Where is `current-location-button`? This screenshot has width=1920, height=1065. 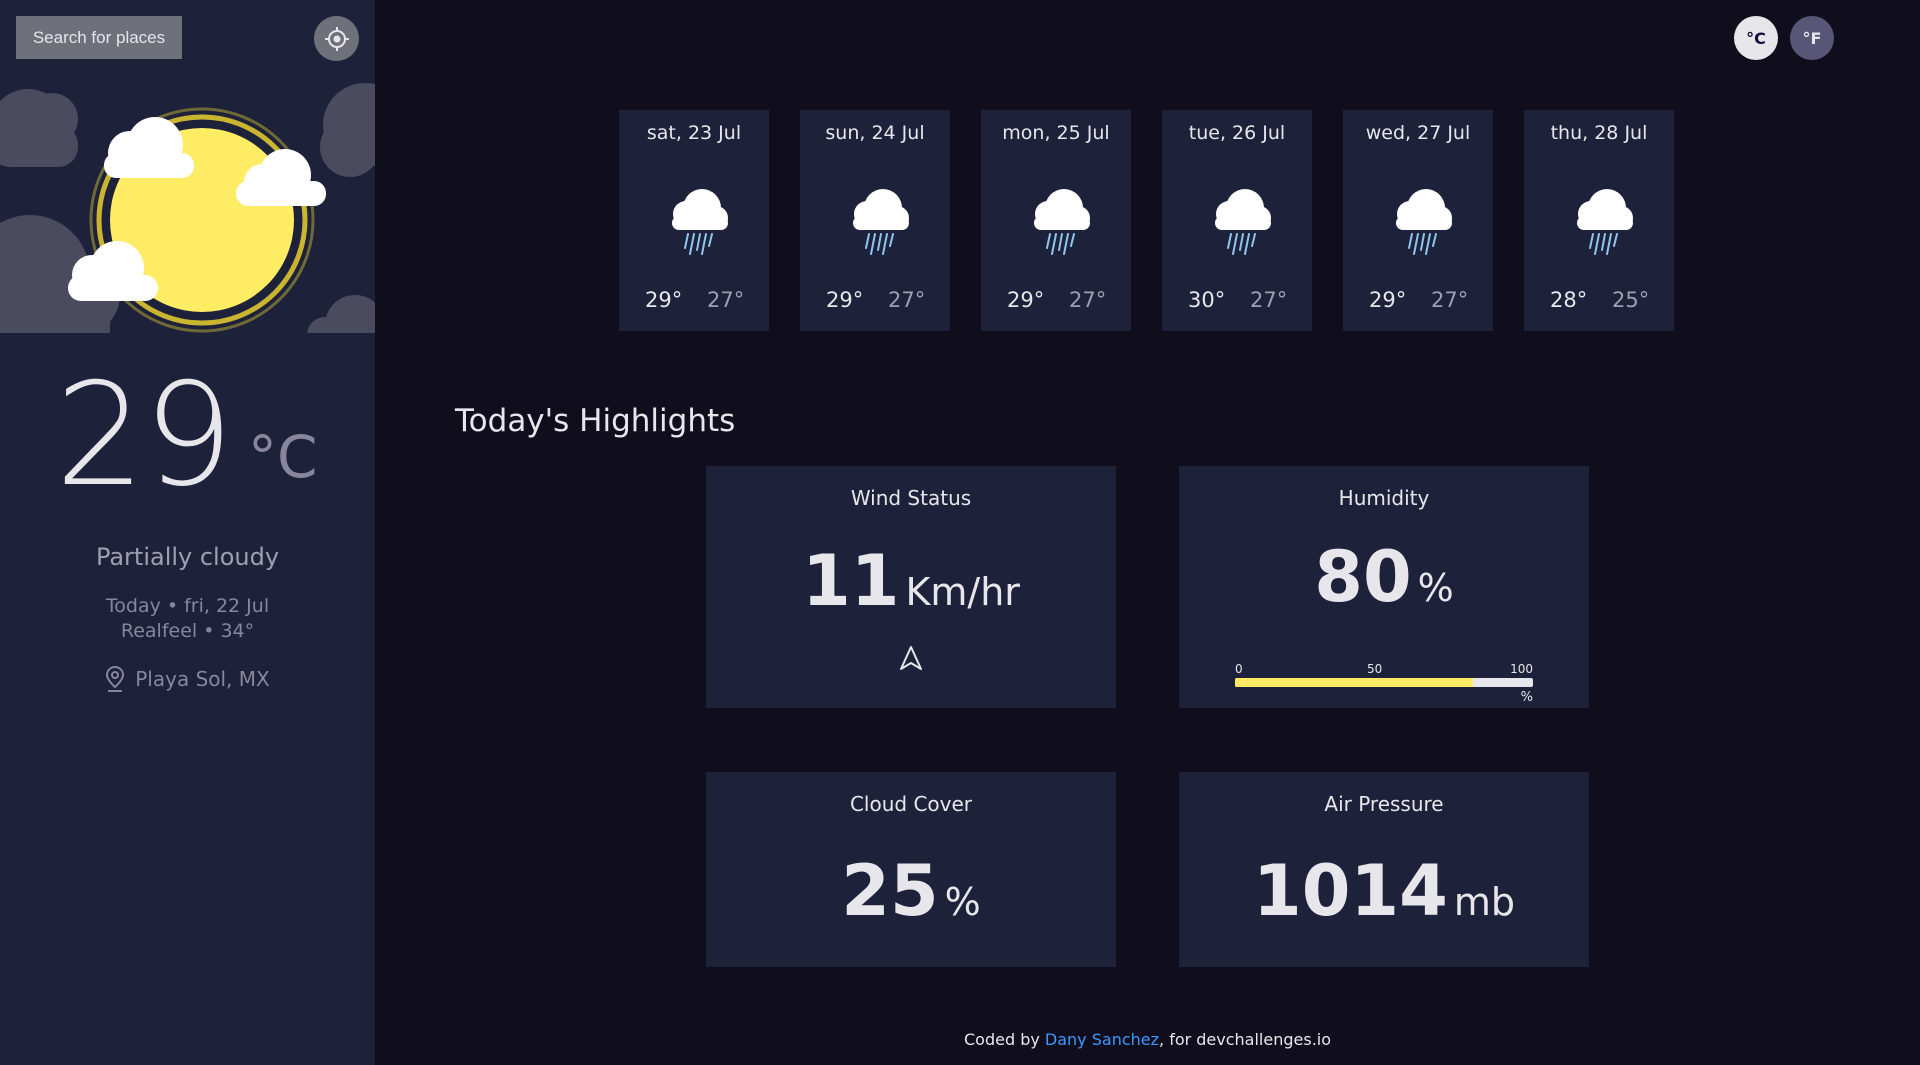
current-location-button is located at coordinates (336, 38).